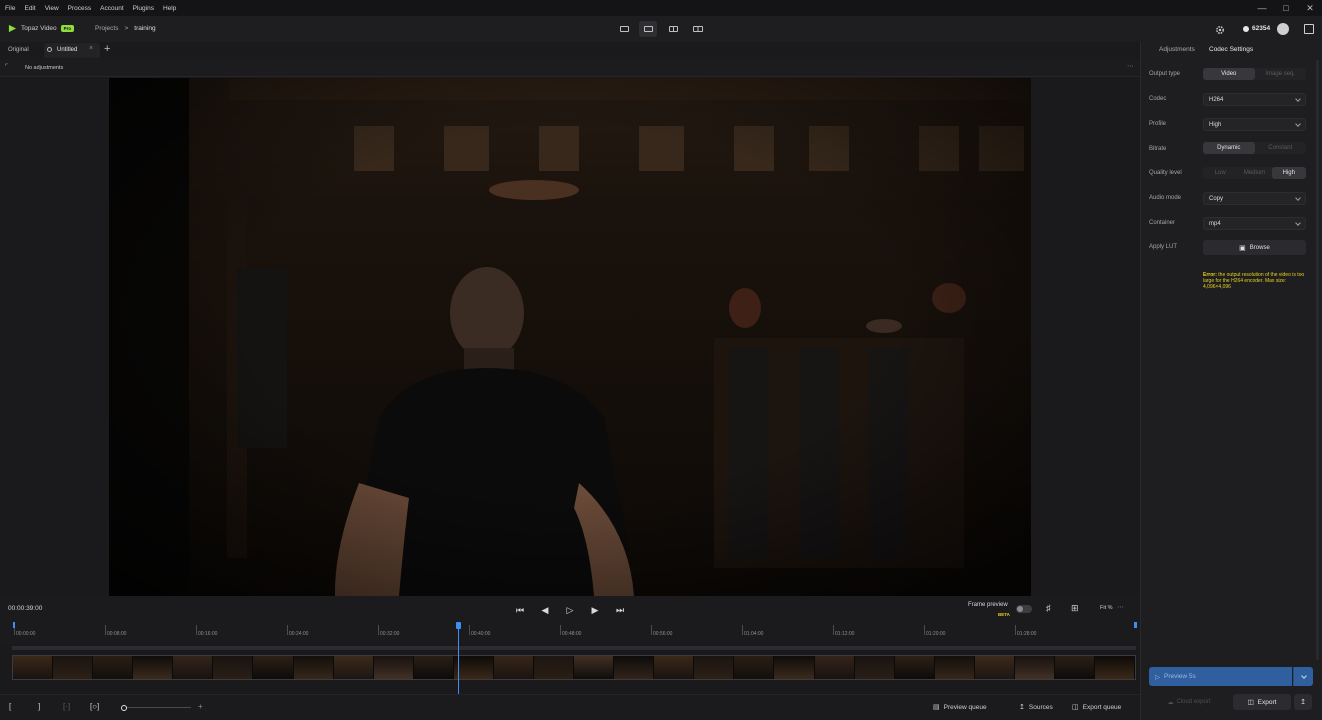 The image size is (1322, 720). What do you see at coordinates (1220, 676) in the screenshot?
I see `preview-button: ▷ Preview 5s` at bounding box center [1220, 676].